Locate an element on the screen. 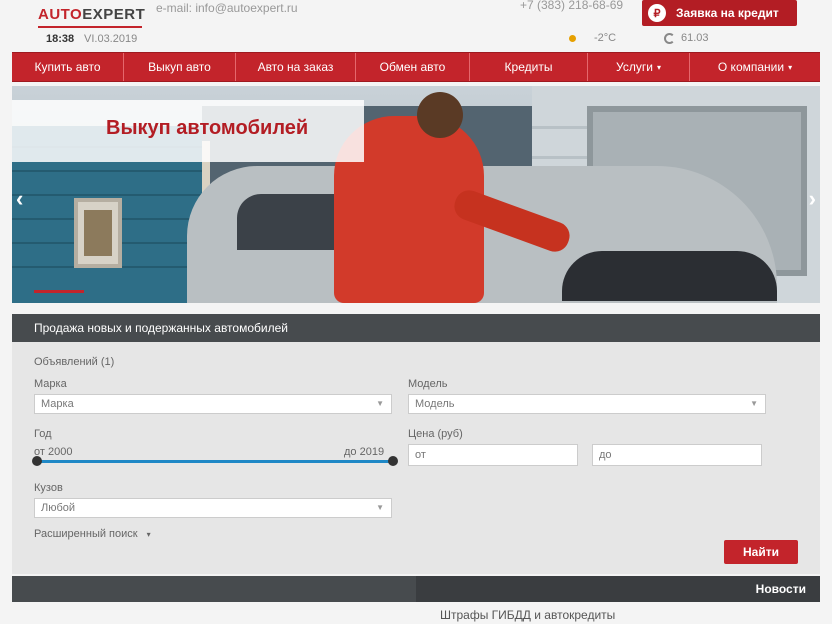 Image resolution: width=832 pixels, height=624 pixels. body-label: Кузов is located at coordinates (48, 488).